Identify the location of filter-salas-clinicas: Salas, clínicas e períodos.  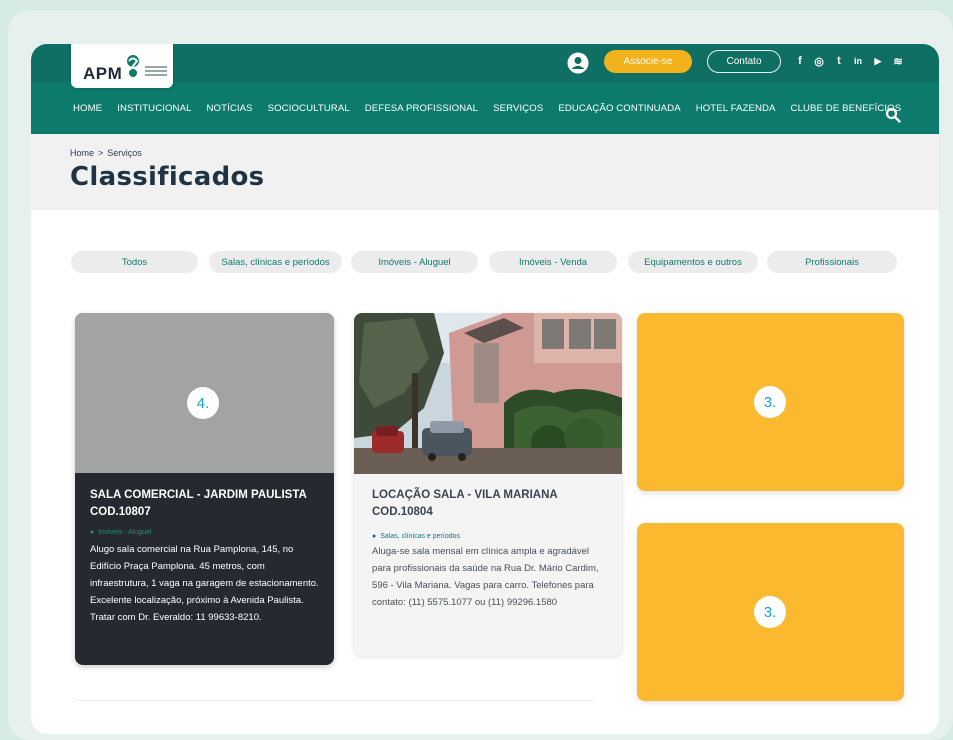
(275, 262).